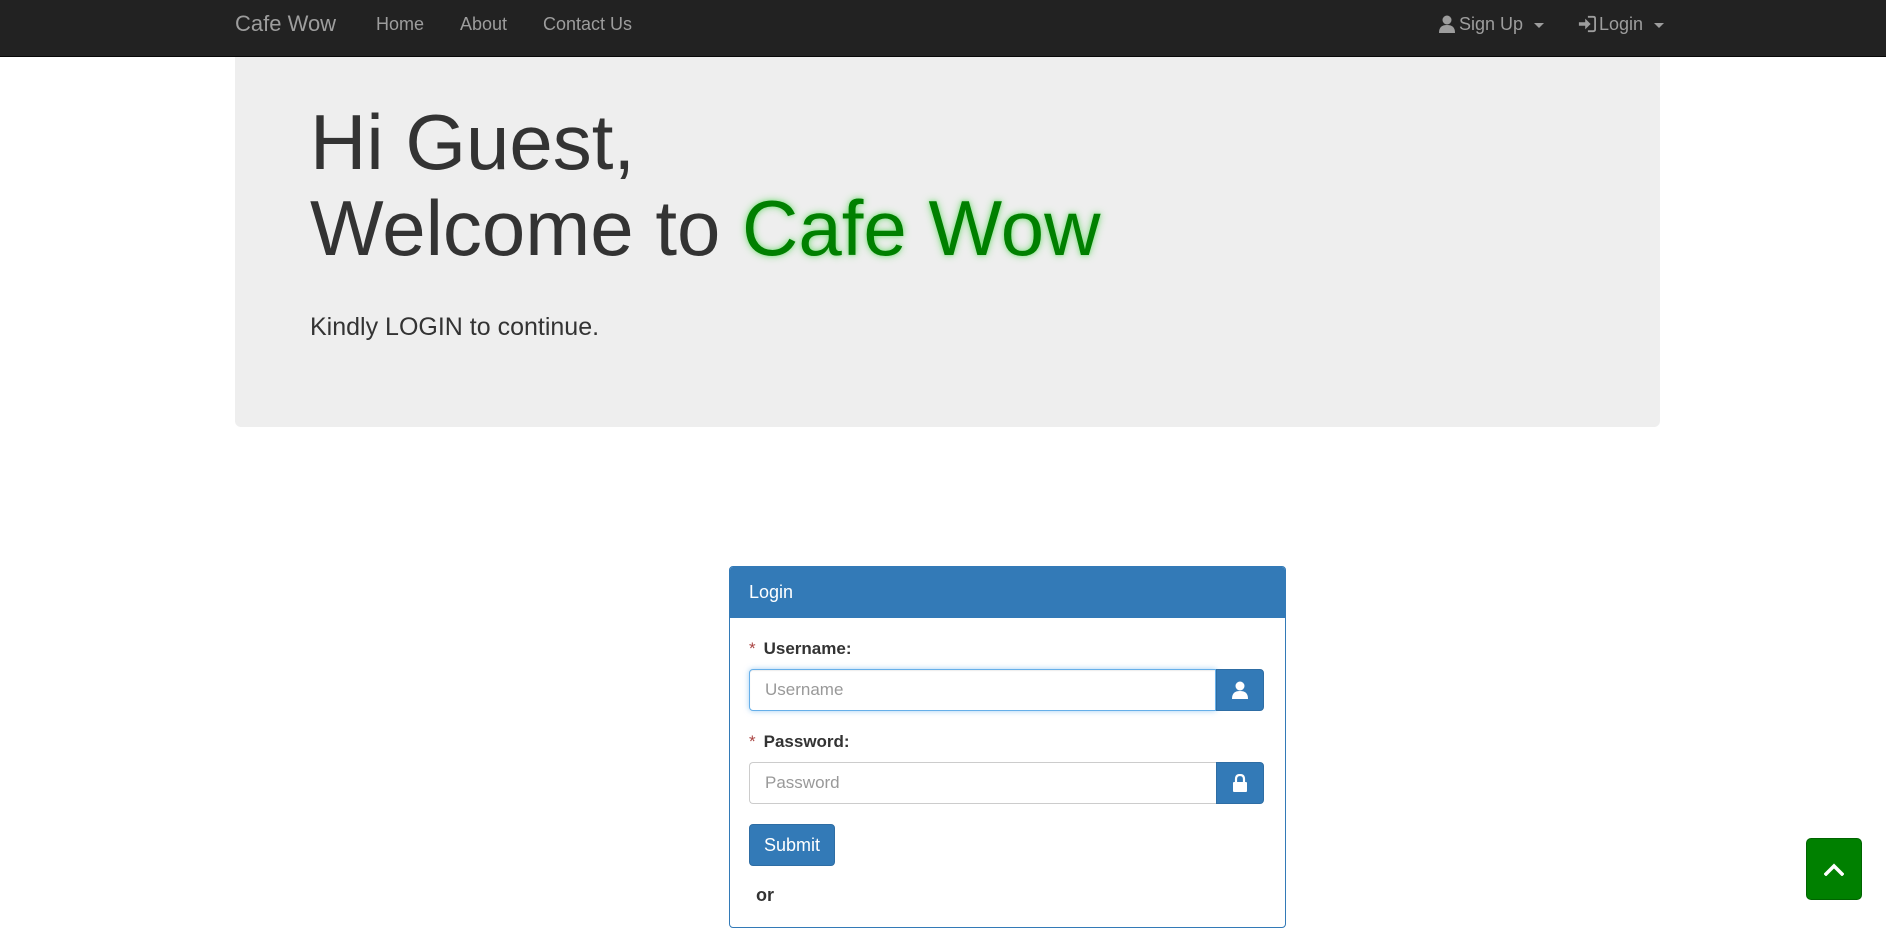 Image resolution: width=1886 pixels, height=928 pixels. I want to click on username-label: * Username:, so click(800, 649).